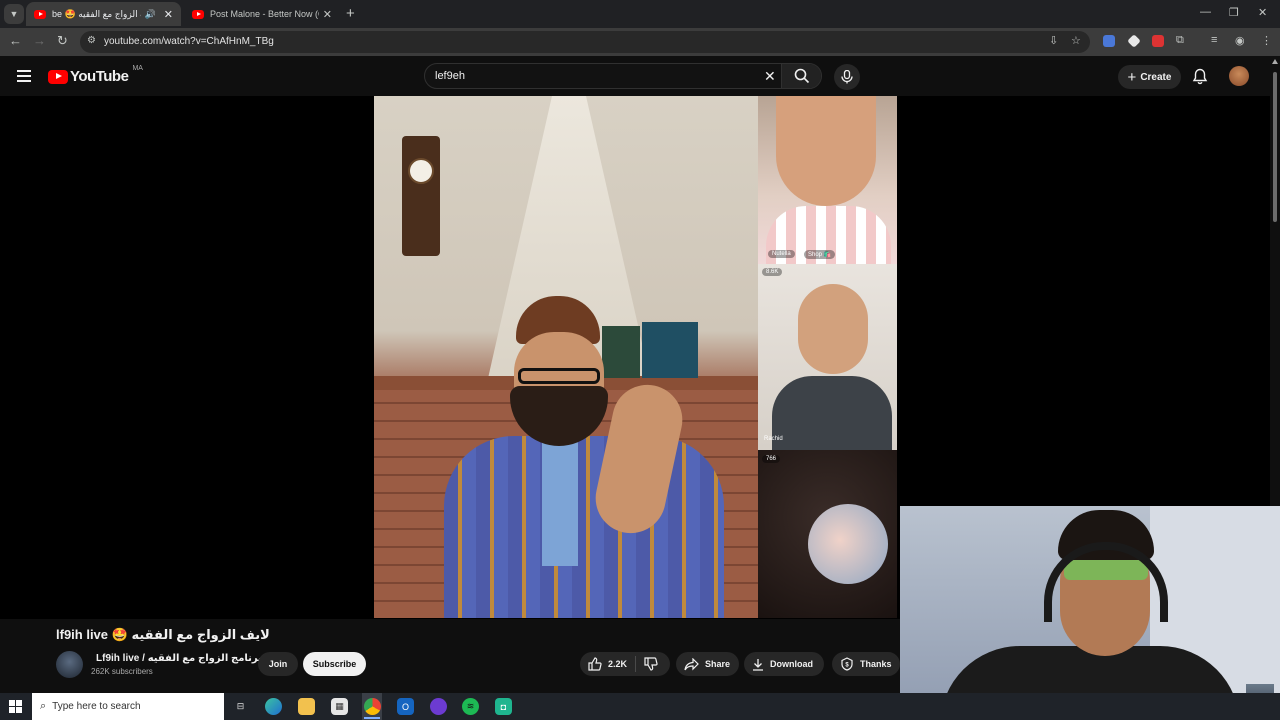 This screenshot has height=720, width=1280. Describe the element at coordinates (14, 14) in the screenshot. I see `tab-search-button: ▼` at that location.